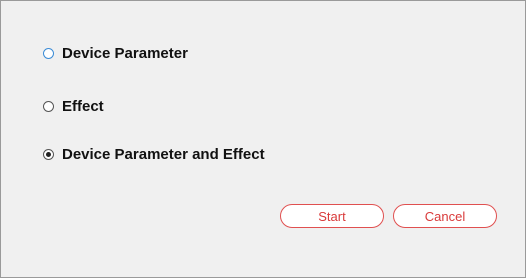  I want to click on radio-option-effect: Effect, so click(73, 106).